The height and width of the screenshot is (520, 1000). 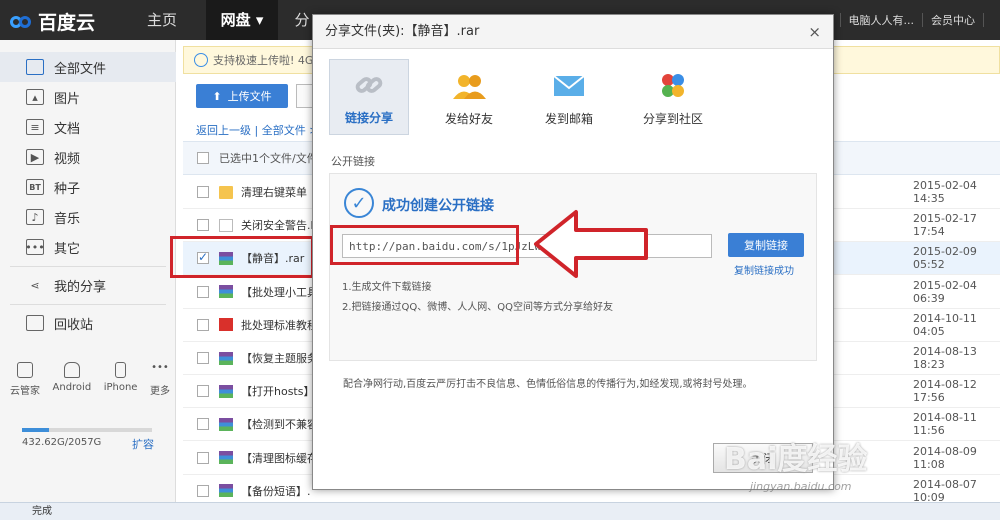 What do you see at coordinates (279, 325) in the screenshot?
I see `file-name: 批处理标准教程` at bounding box center [279, 325].